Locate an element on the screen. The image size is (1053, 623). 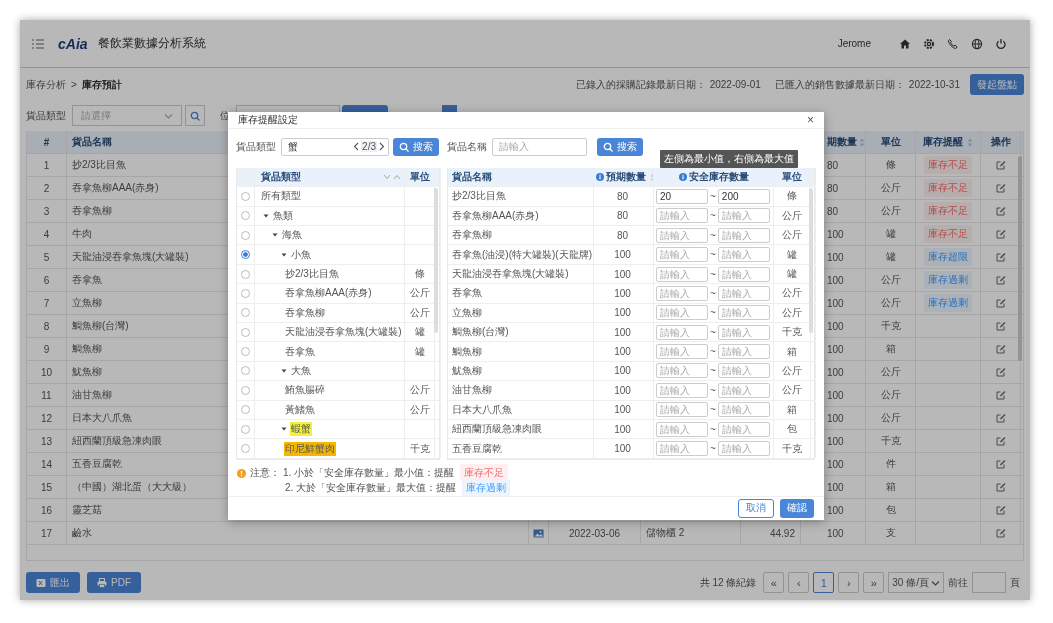
tree-item: 蝦蟹 is located at coordinates (301, 429).